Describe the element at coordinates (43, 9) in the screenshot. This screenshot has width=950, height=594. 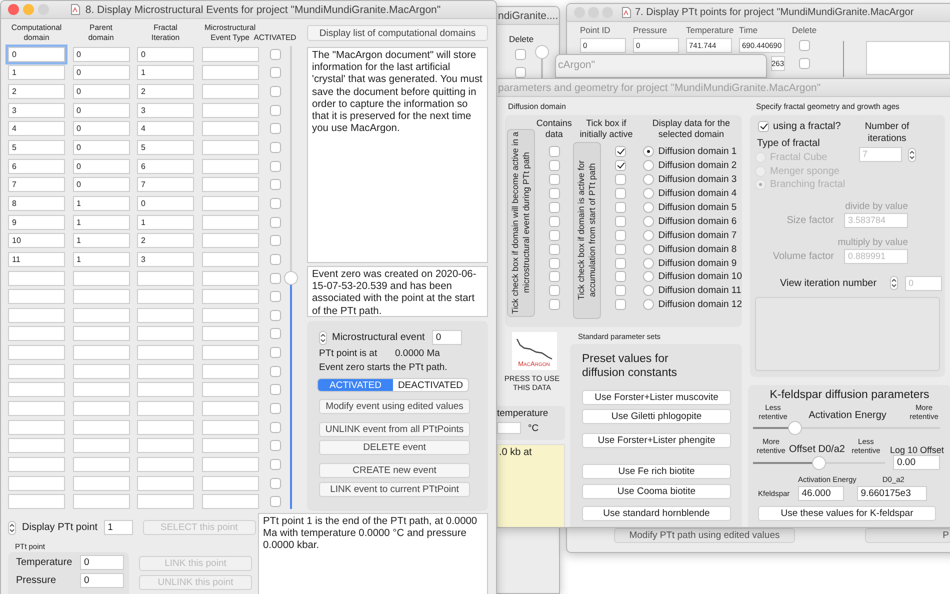
I see `zoom-button` at that location.